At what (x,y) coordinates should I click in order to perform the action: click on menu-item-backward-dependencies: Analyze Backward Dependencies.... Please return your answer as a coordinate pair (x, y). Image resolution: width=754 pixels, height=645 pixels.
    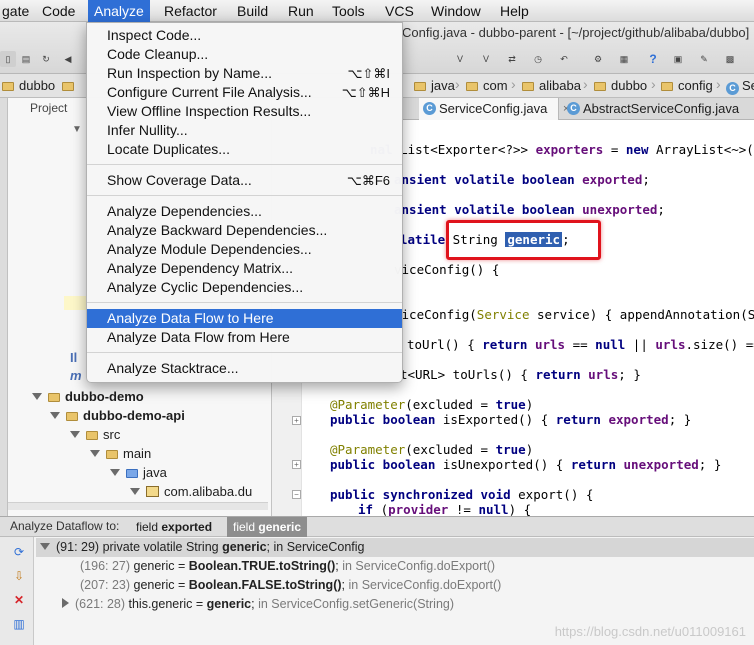
    Looking at the image, I should click on (244, 230).